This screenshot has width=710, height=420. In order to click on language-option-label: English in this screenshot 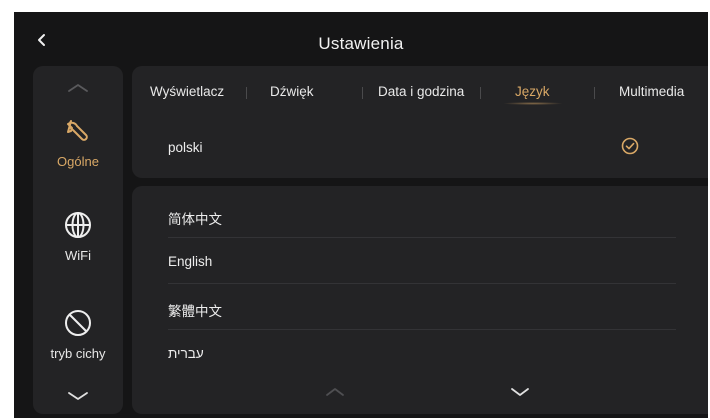, I will do `click(190, 261)`.